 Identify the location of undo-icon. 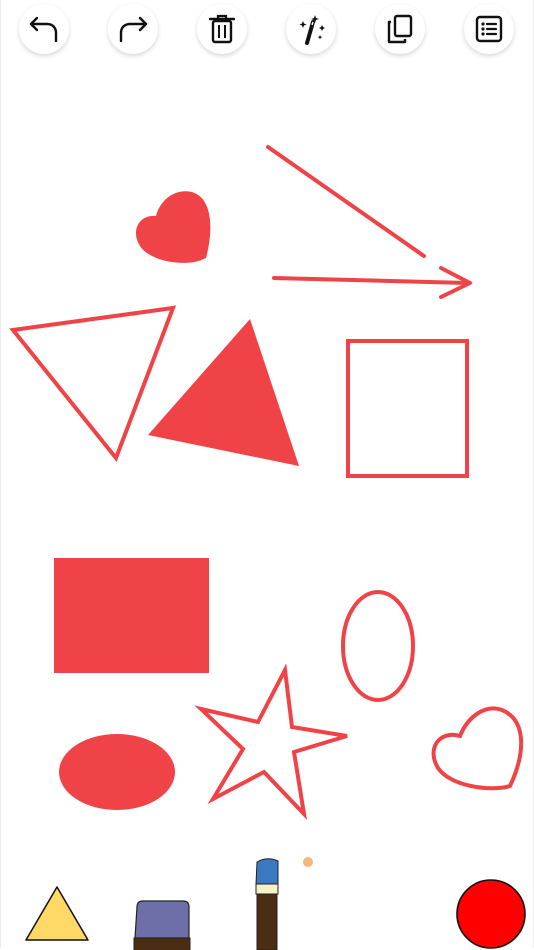
(43, 29).